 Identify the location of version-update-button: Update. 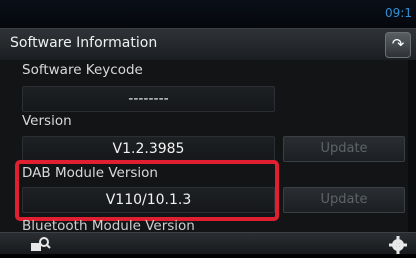
(344, 149).